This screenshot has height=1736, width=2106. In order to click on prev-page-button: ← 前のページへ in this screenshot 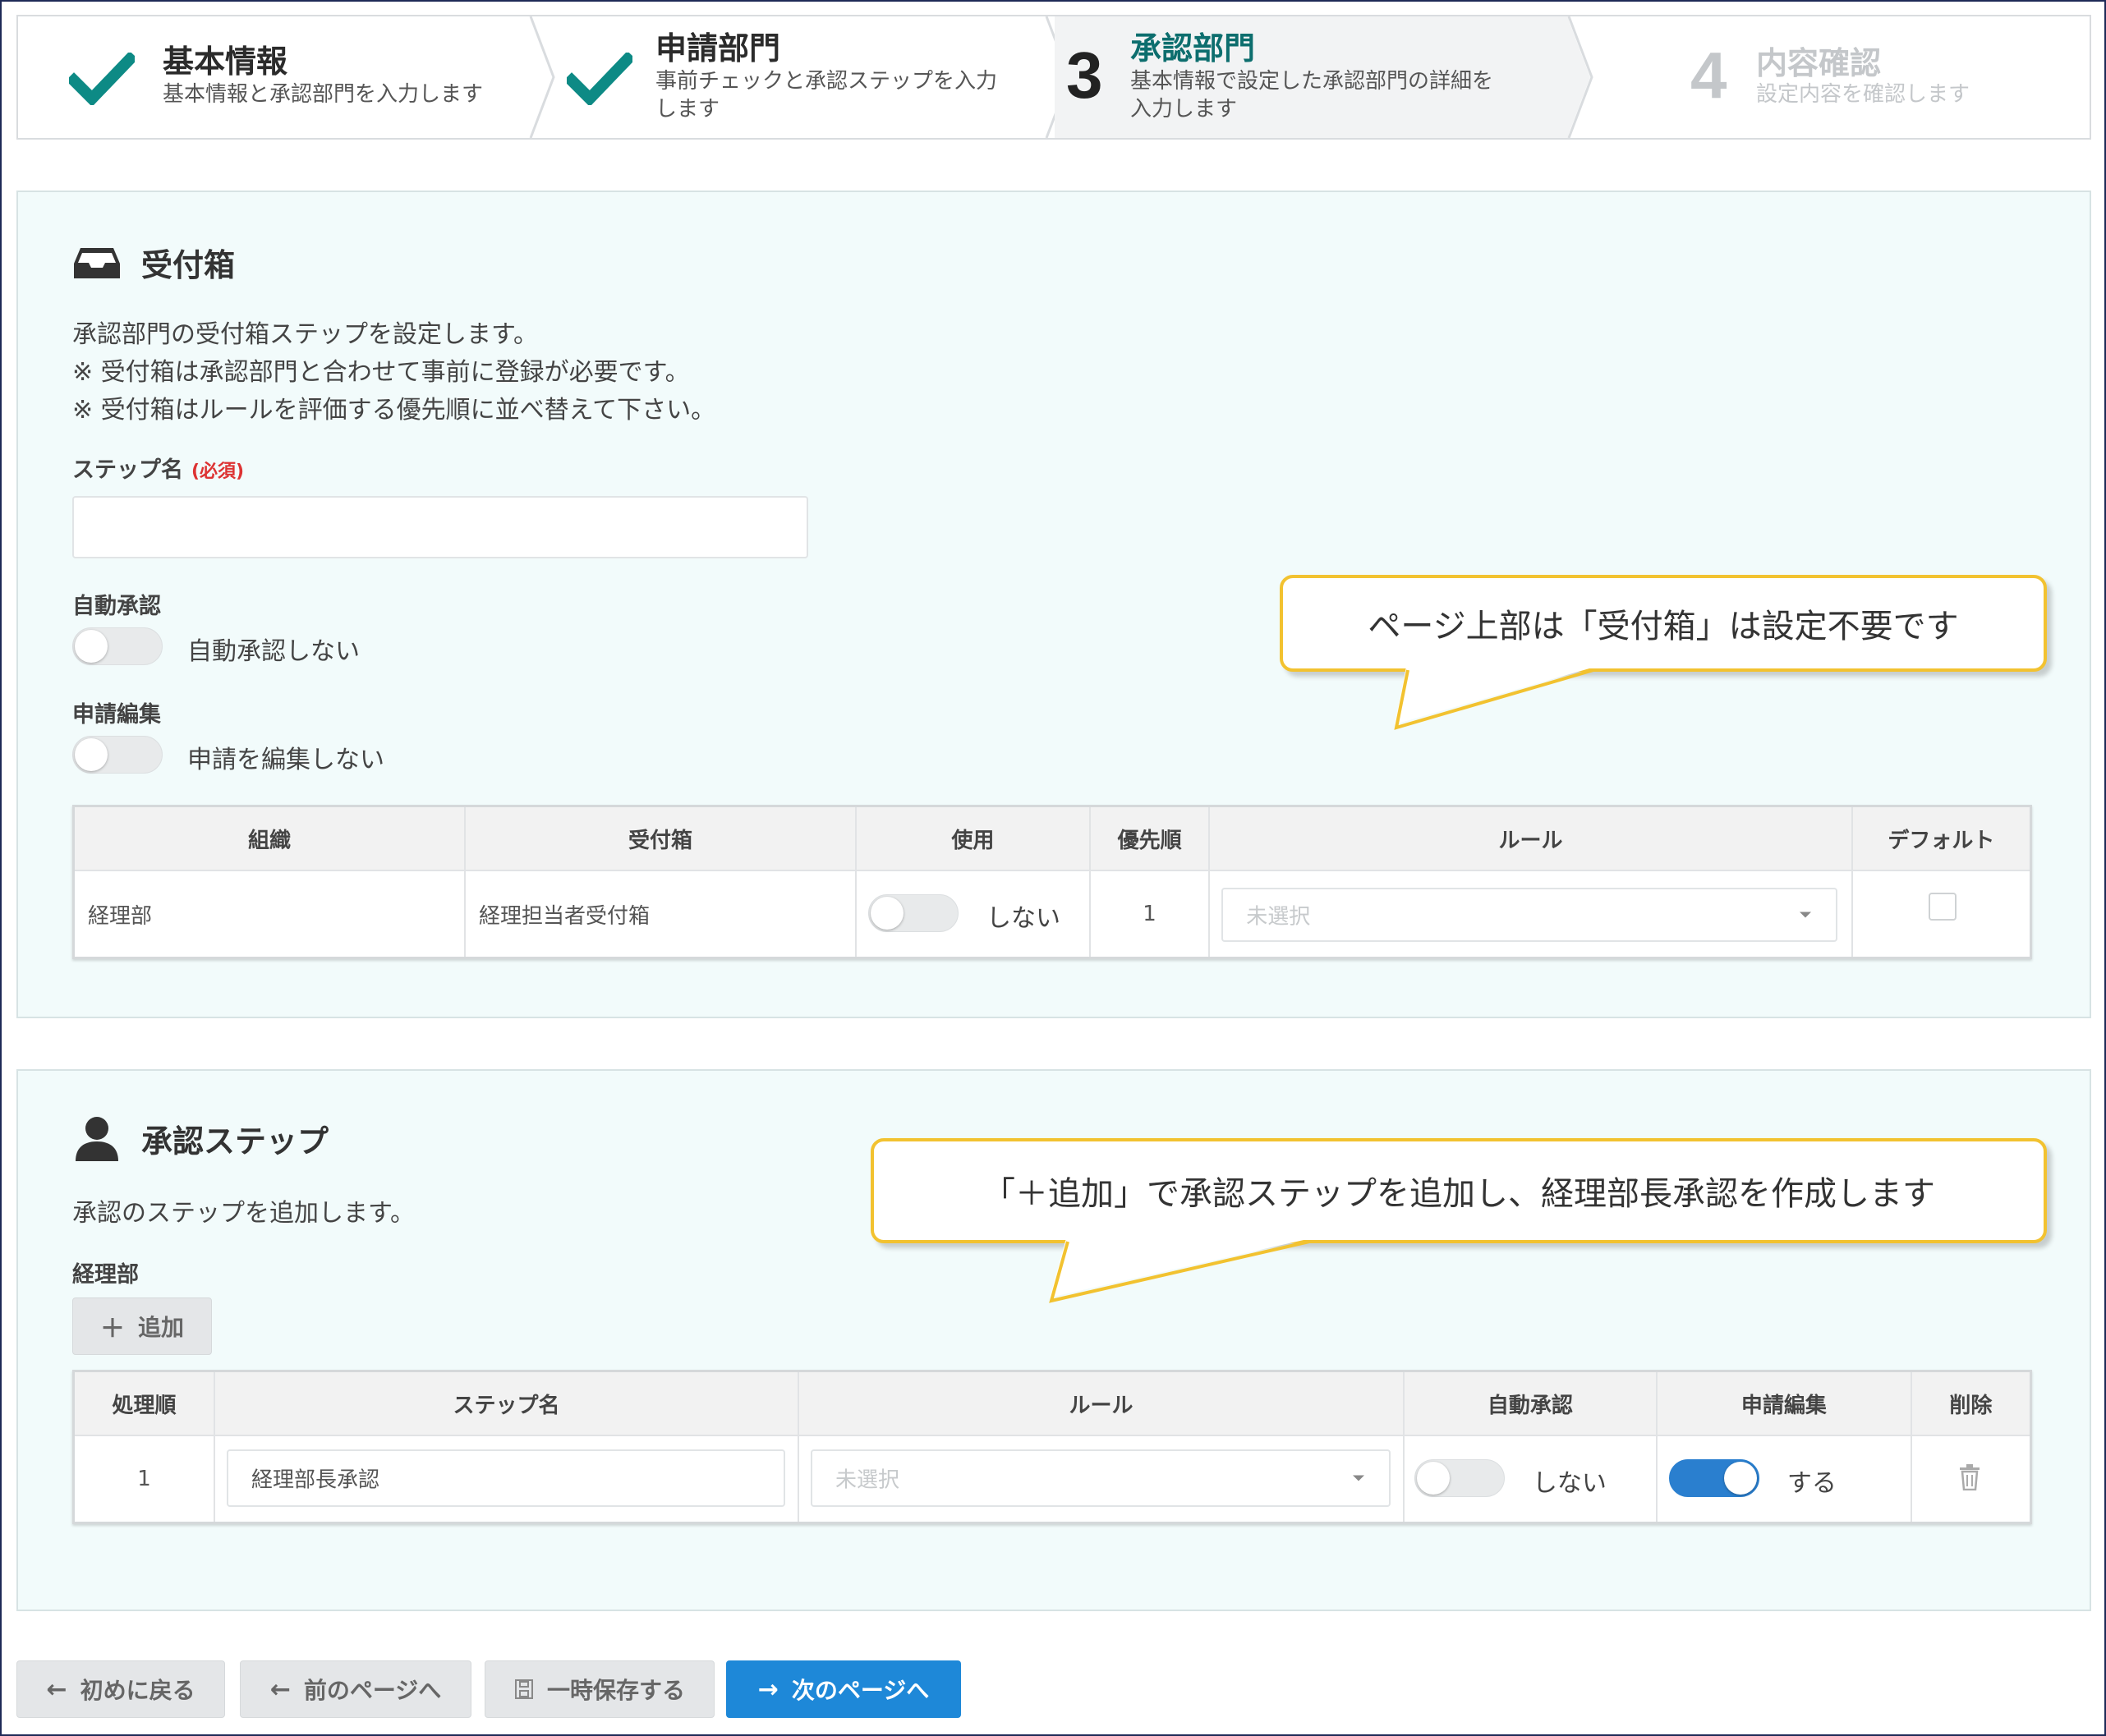, I will do `click(355, 1689)`.